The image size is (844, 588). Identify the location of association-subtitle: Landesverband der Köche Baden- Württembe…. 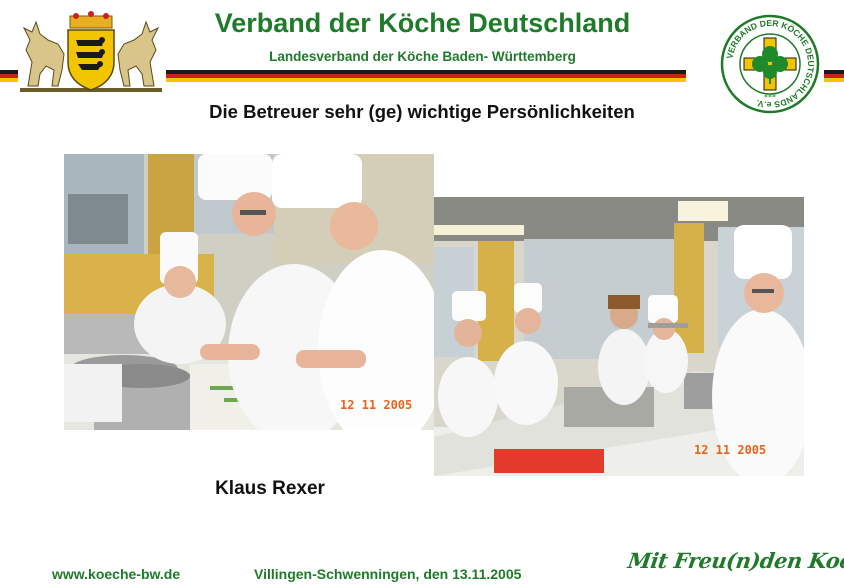
(422, 56).